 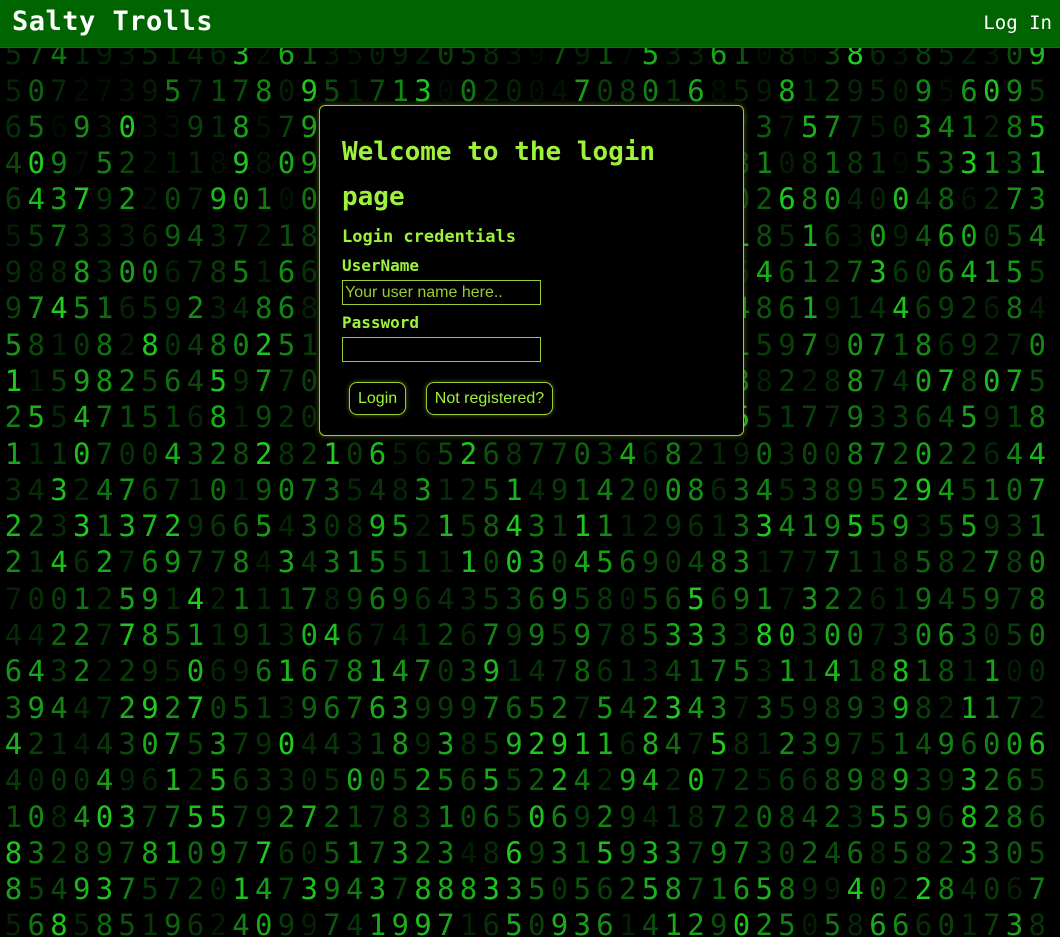 I want to click on matrix-column: 93009096414322981389195526, so click(x=901, y=469).